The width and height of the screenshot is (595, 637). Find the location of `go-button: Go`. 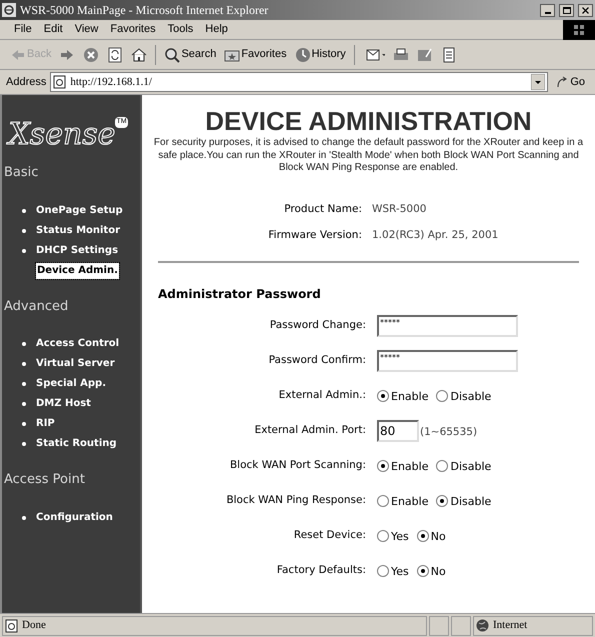

go-button: Go is located at coordinates (570, 82).